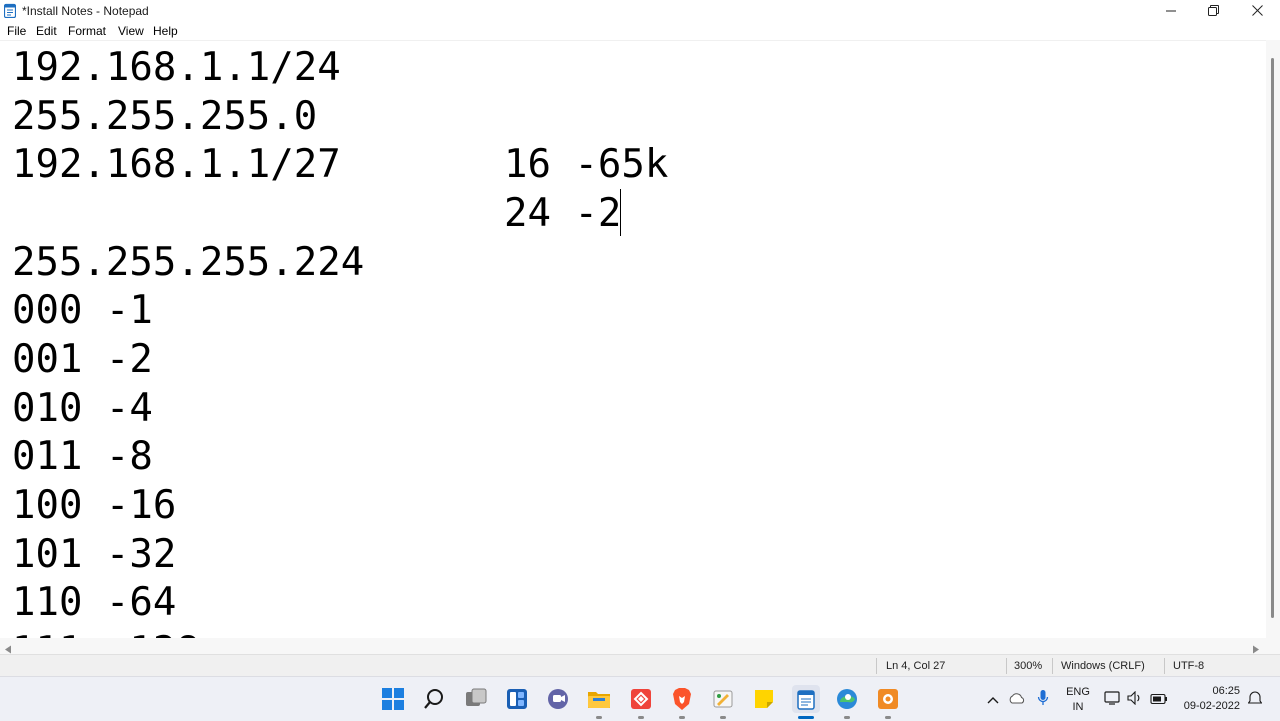 The width and height of the screenshot is (1280, 721). What do you see at coordinates (633, 646) in the screenshot?
I see `horizontal-scrollbar` at bounding box center [633, 646].